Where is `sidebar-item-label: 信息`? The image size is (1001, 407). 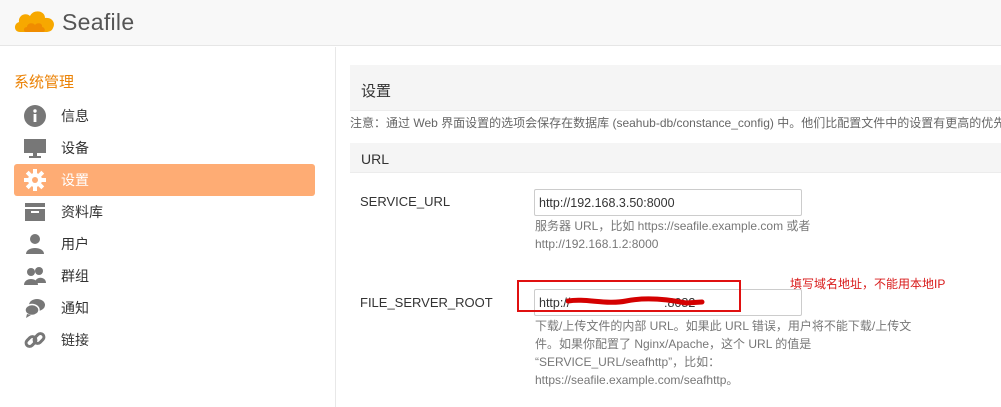 sidebar-item-label: 信息 is located at coordinates (75, 116).